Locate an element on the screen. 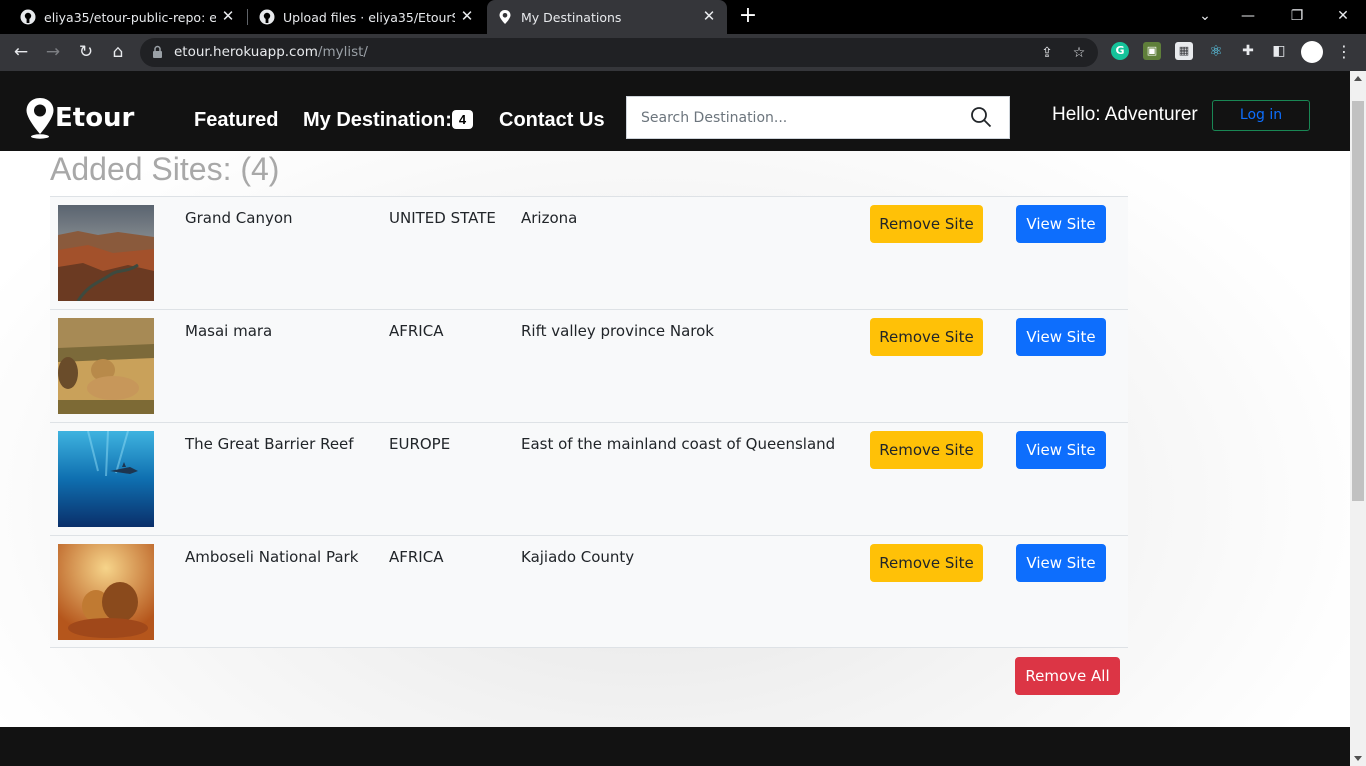 The image size is (1366, 766). site-name: Masai mara is located at coordinates (229, 331).